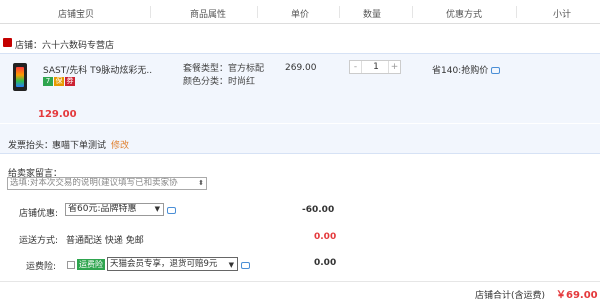 The height and width of the screenshot is (308, 600). Describe the element at coordinates (372, 15) in the screenshot. I see `col-header-qty: 数量` at that location.